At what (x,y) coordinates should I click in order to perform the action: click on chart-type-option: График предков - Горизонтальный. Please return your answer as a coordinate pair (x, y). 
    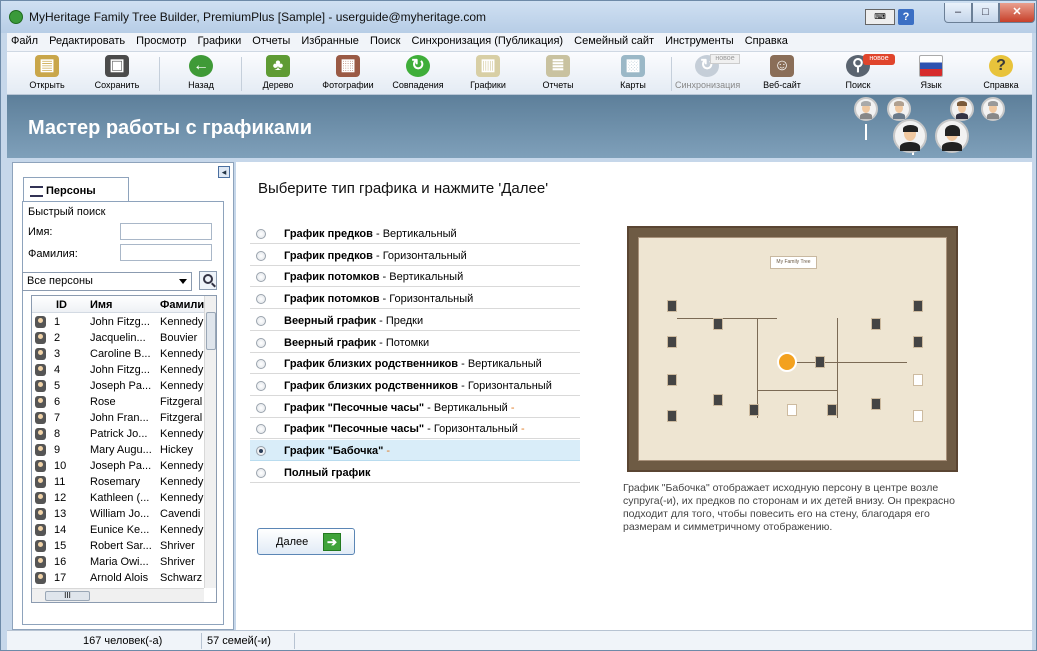
    Looking at the image, I should click on (415, 255).